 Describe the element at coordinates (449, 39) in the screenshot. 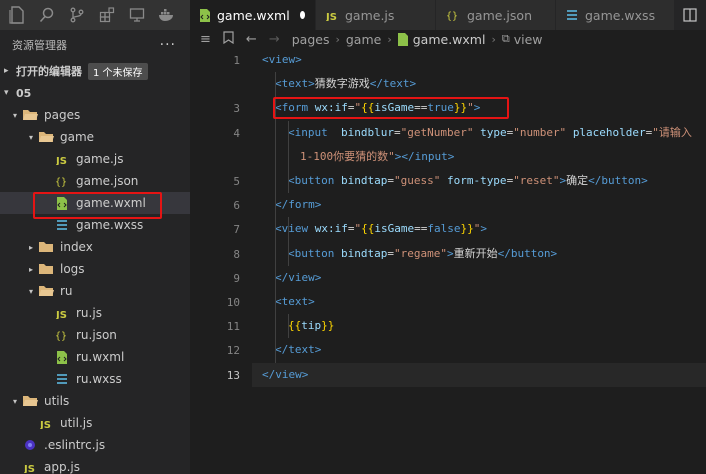

I see `breadcrumb-item: game.wxml` at that location.